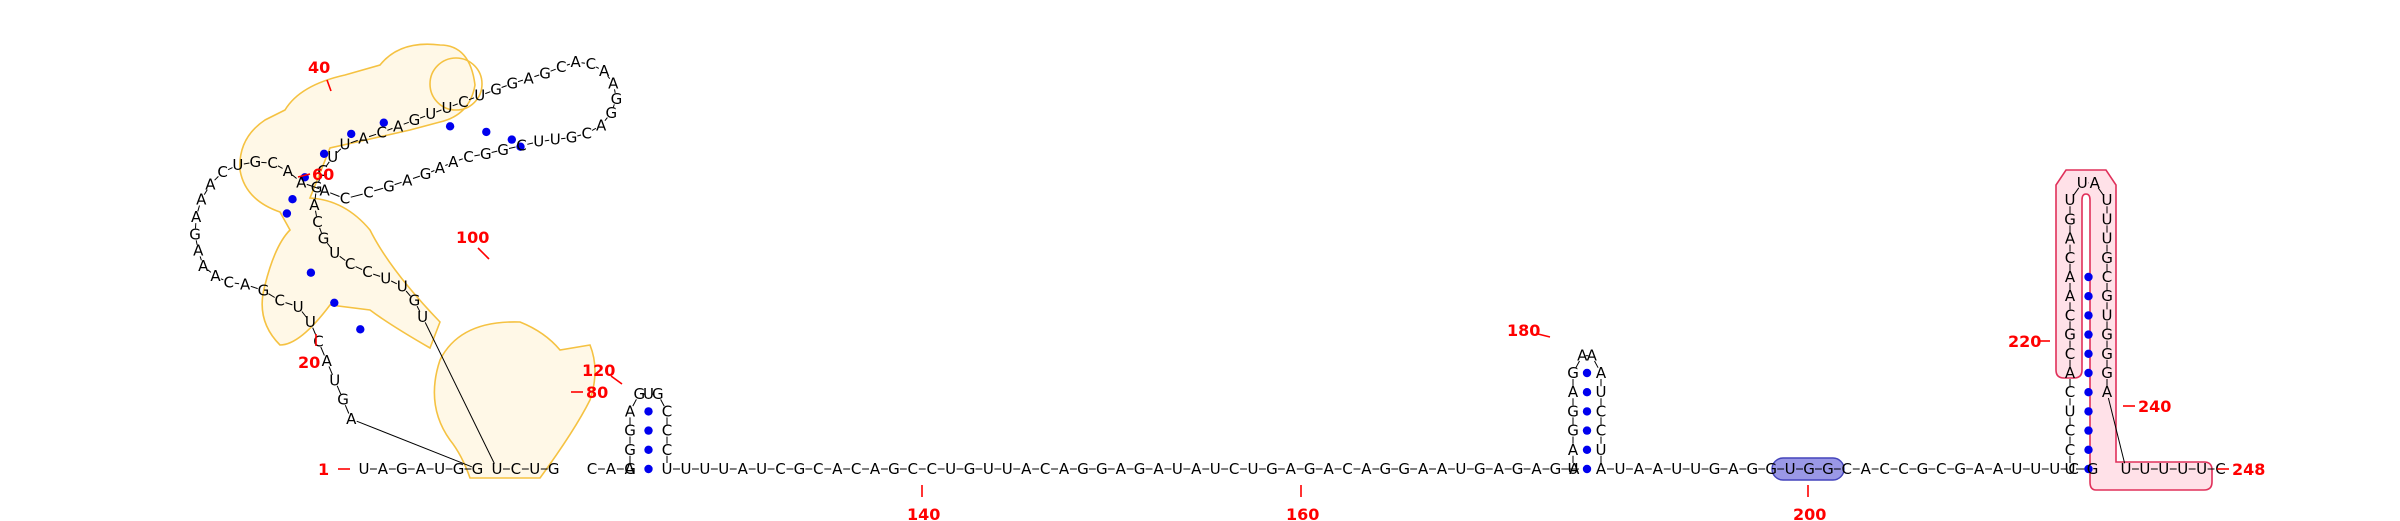 The image size is (2400, 521). I want to click on trunk-seg5-nt: G, so click(1809, 469).